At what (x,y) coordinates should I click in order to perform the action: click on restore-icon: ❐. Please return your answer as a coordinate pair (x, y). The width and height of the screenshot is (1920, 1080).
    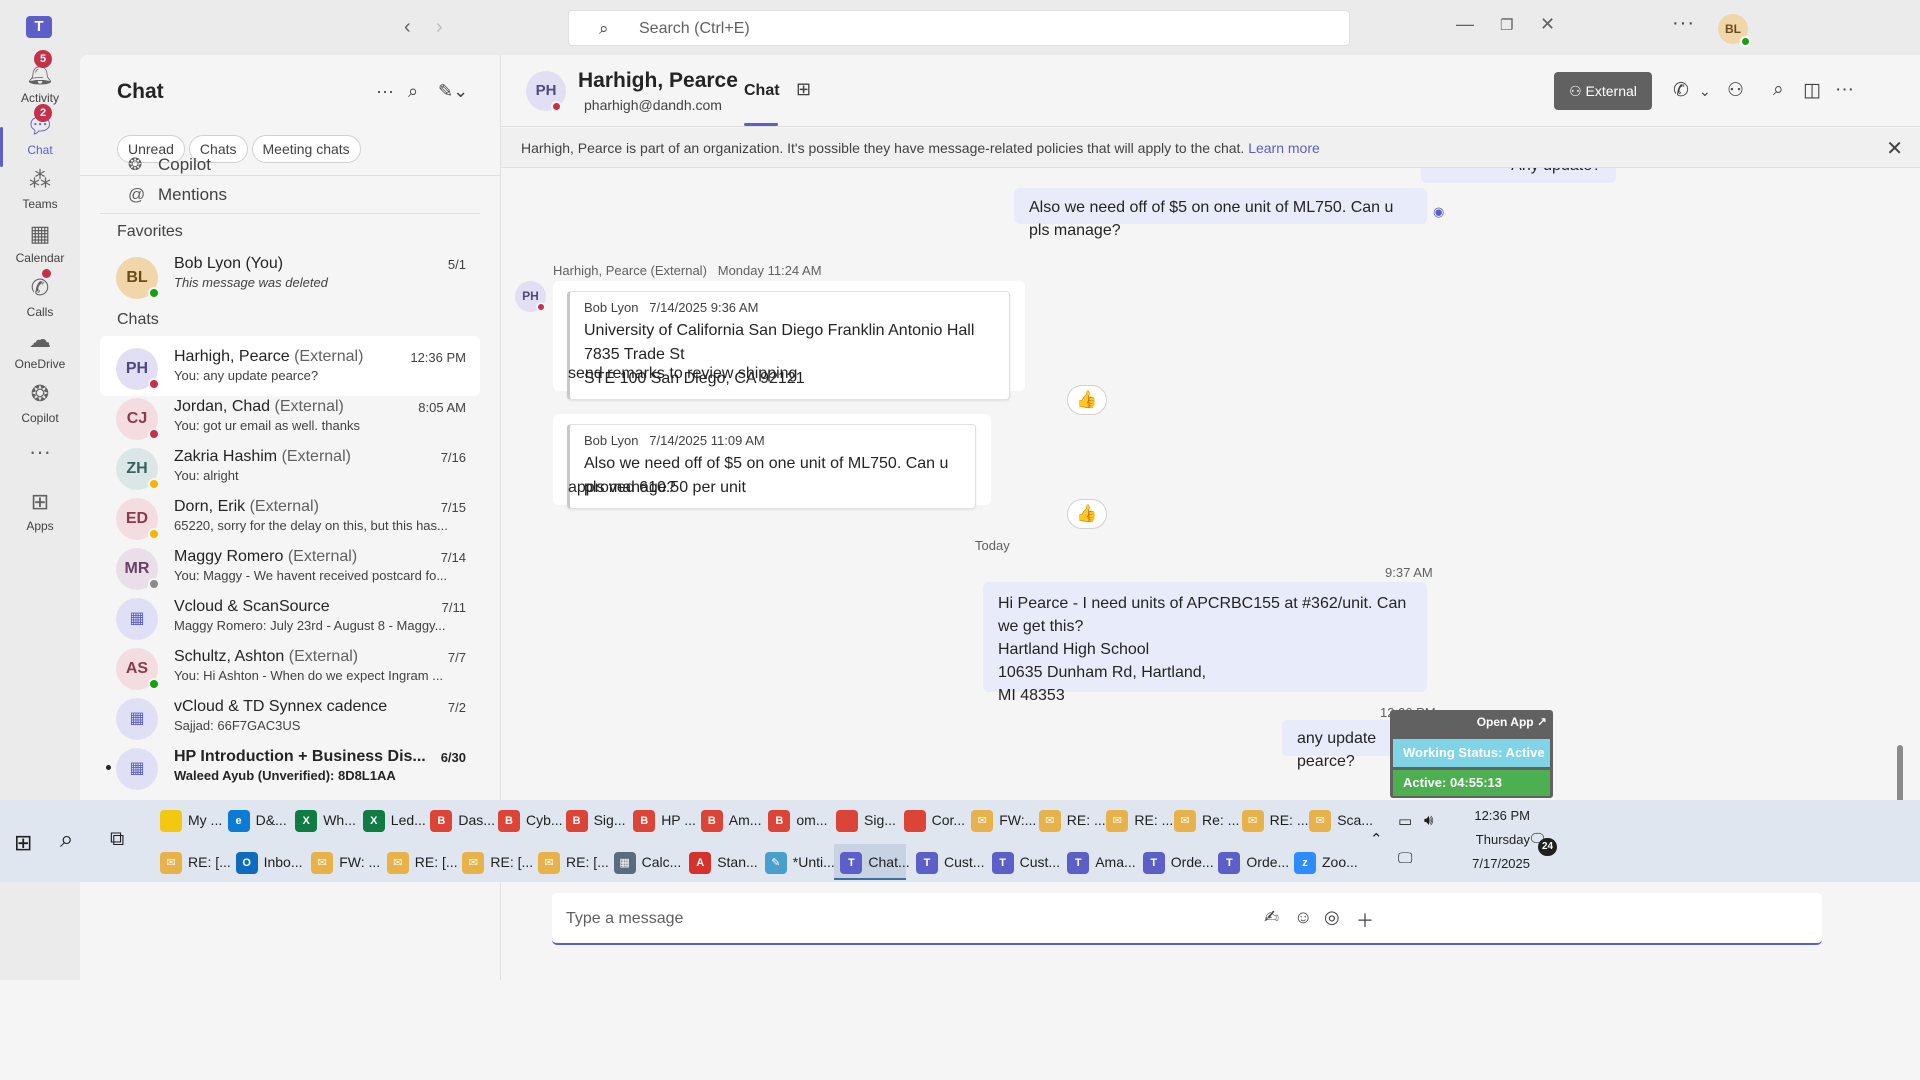
    Looking at the image, I should click on (1506, 25).